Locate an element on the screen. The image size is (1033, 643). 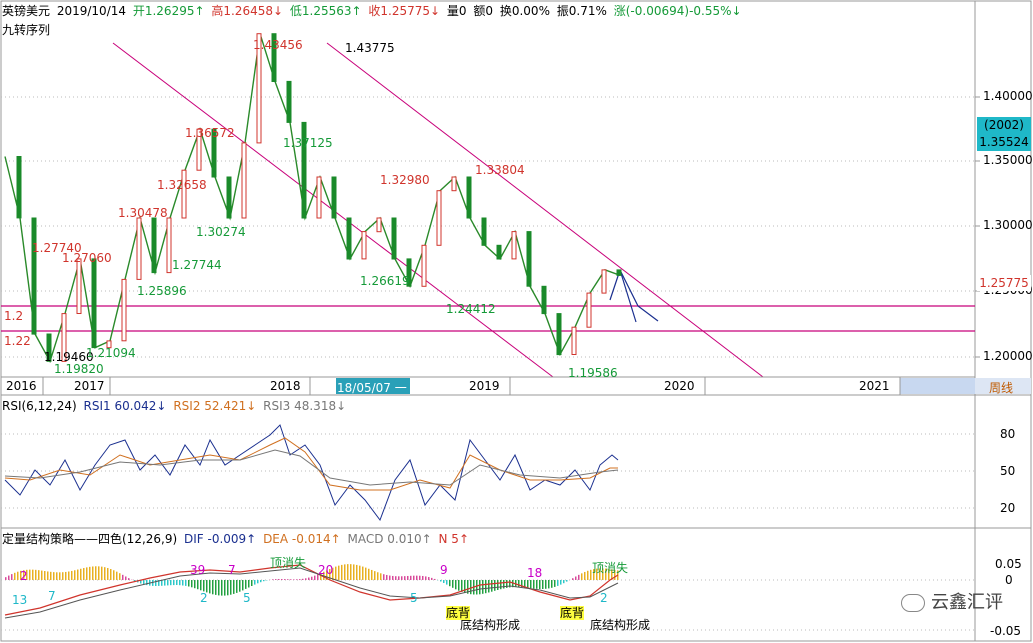
watermark: 云鑫汇评 is located at coordinates (952, 601).